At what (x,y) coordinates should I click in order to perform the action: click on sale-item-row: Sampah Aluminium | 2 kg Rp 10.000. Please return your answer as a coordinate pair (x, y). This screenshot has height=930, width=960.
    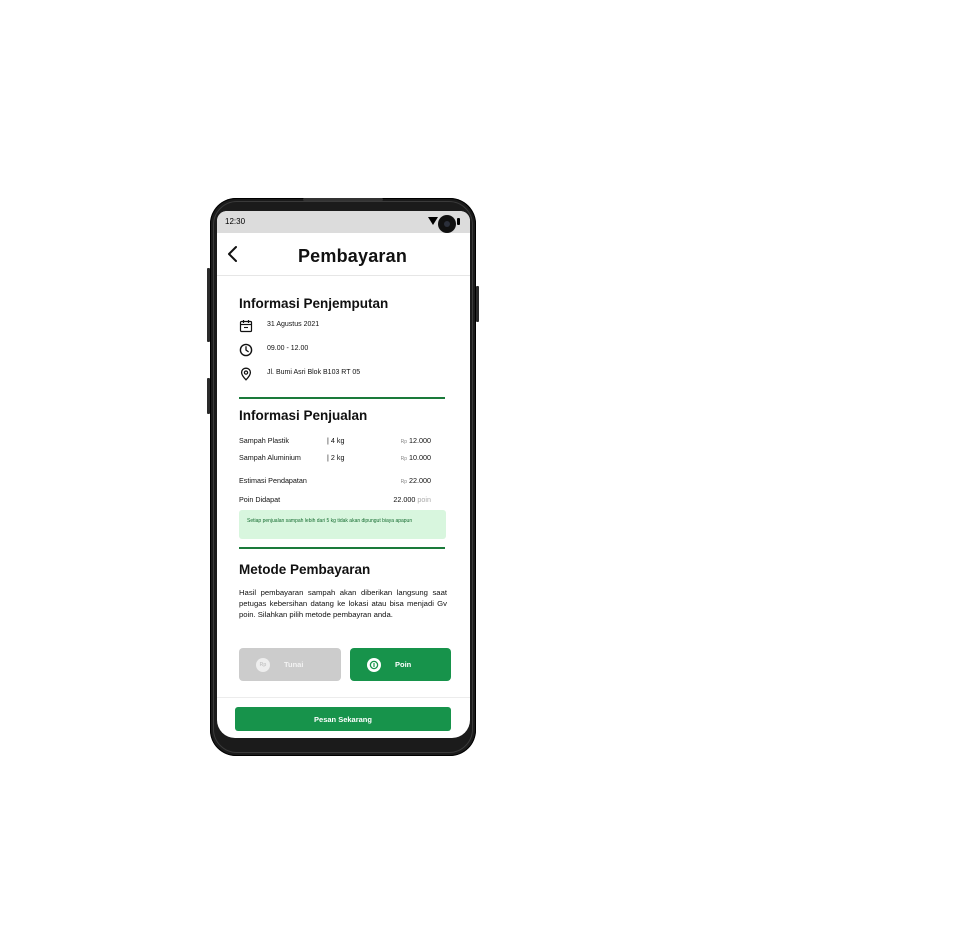
    Looking at the image, I should click on (335, 458).